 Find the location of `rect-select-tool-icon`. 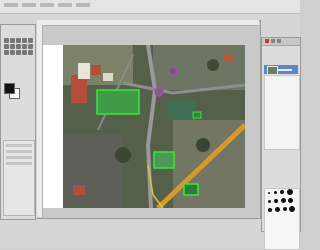

rect-select-tool-icon is located at coordinates (6, 40).